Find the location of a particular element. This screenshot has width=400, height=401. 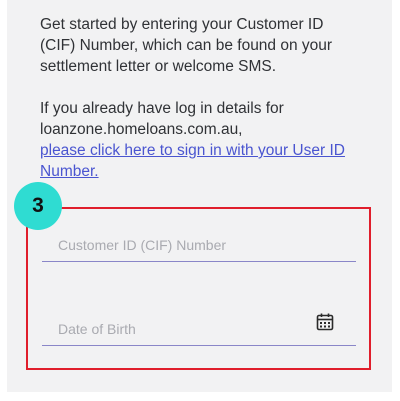

step-number-badge: 3 is located at coordinates (38, 206).